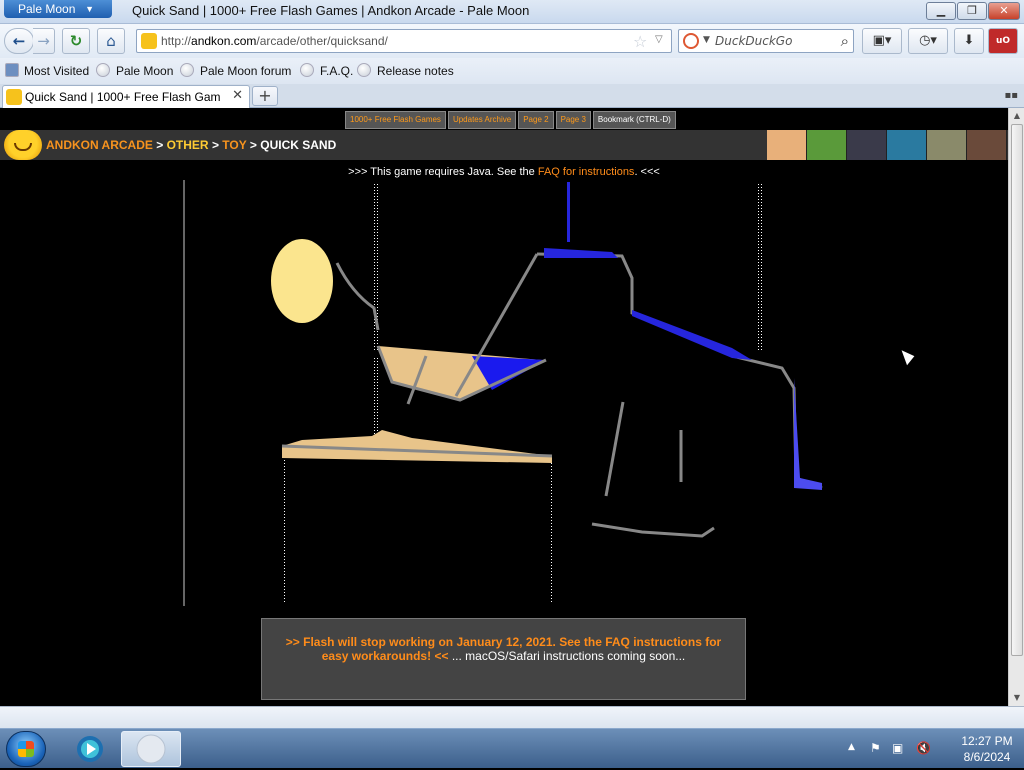  Describe the element at coordinates (1011, 95) in the screenshot. I see `tab-list-icon: ▪▪` at that location.